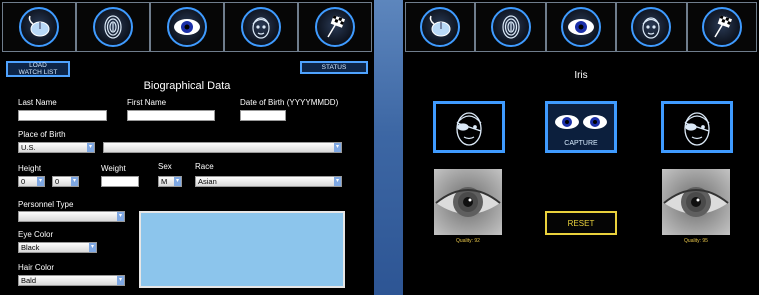 The height and width of the screenshot is (295, 759). I want to click on personnel-type-select: ▾, so click(71, 216).